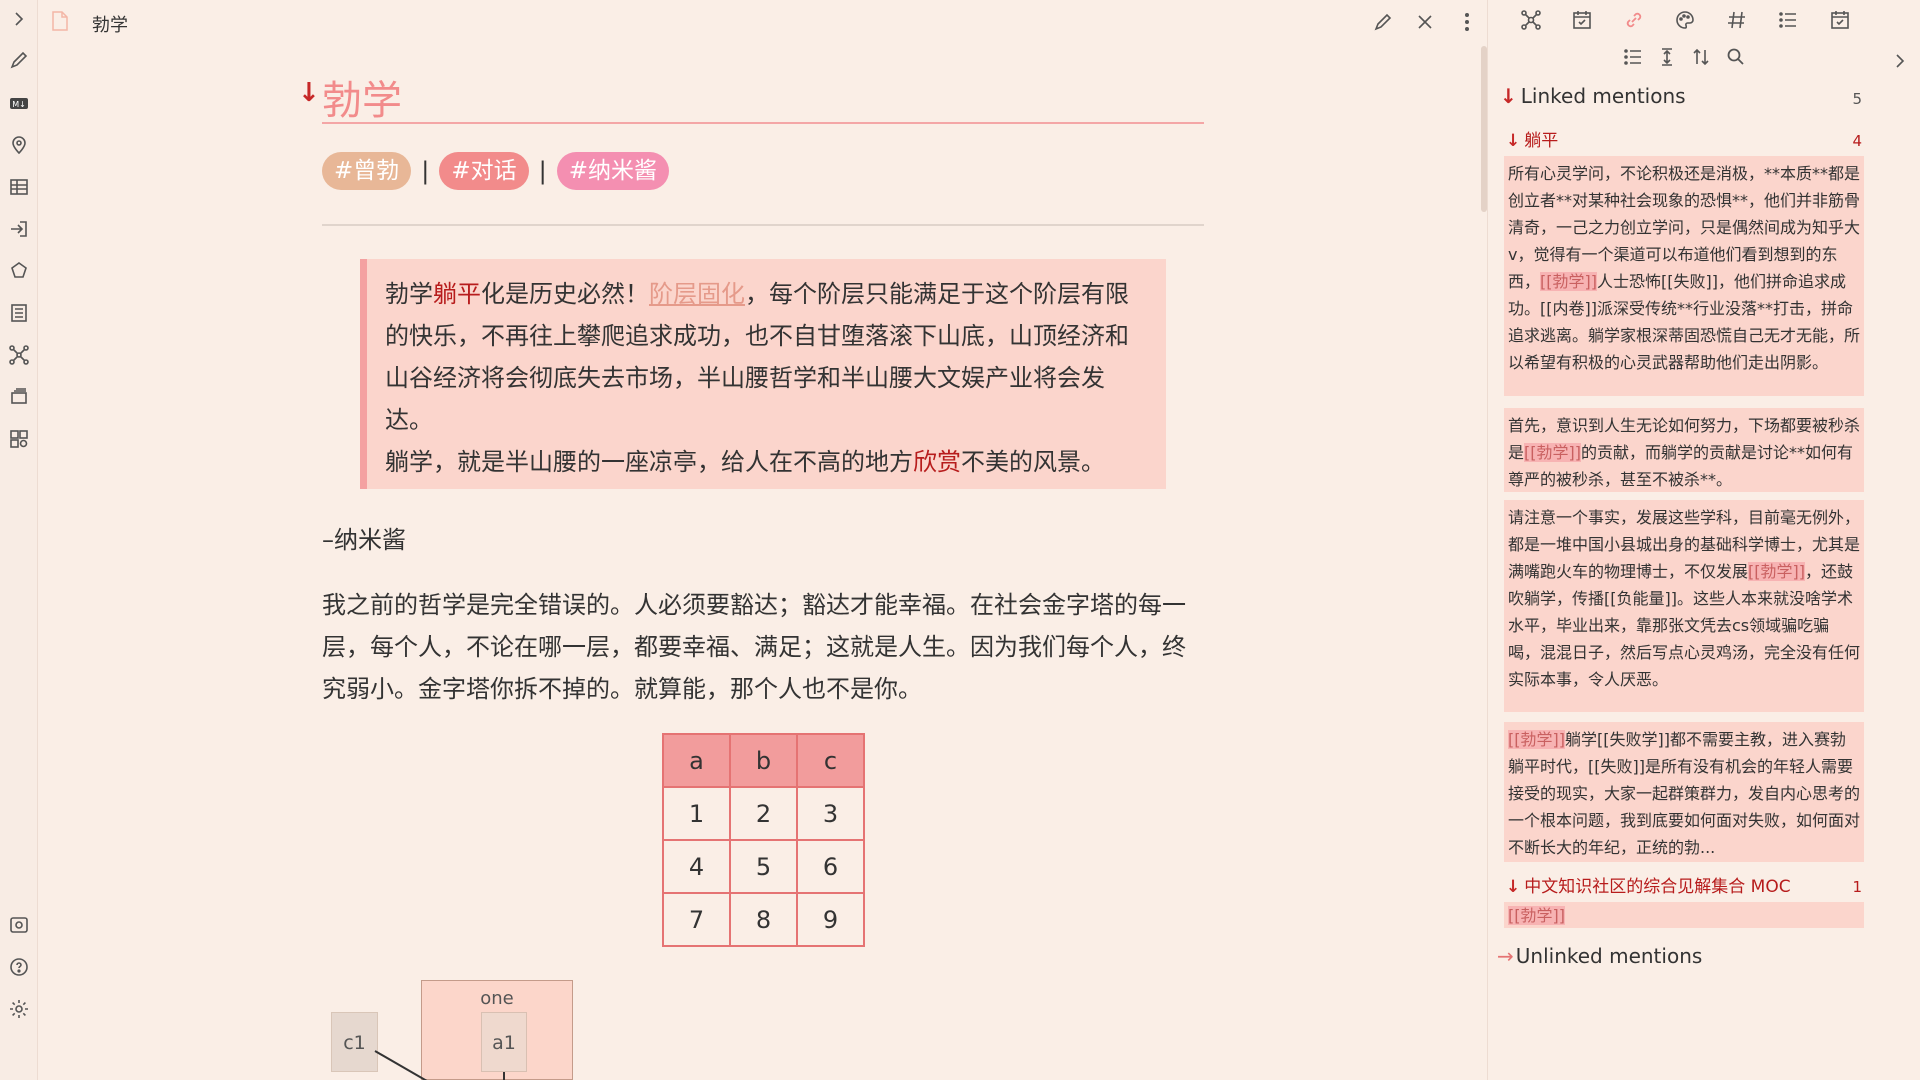 The image size is (1920, 1080). I want to click on table-cell: 9, so click(830, 919).